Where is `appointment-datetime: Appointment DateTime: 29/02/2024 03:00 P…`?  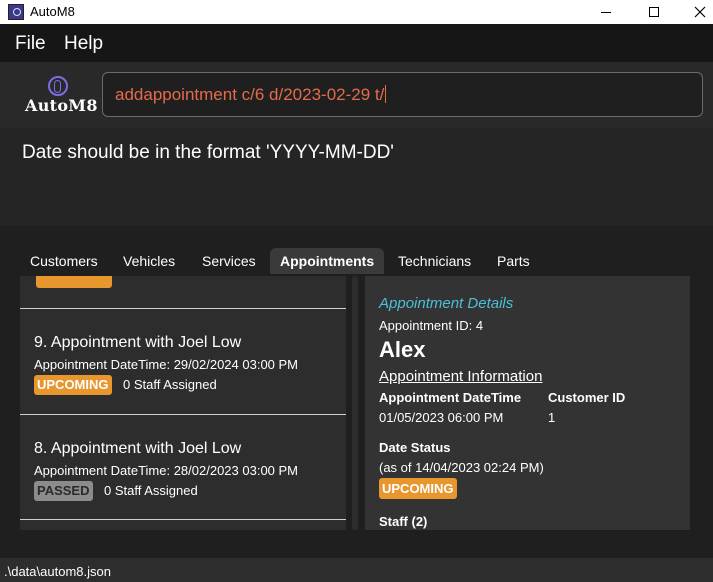
appointment-datetime: Appointment DateTime: 29/02/2024 03:00 P… is located at coordinates (166, 364).